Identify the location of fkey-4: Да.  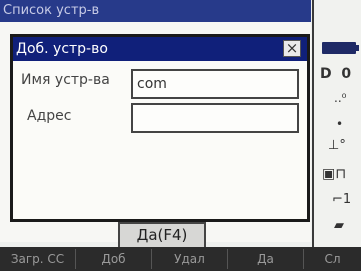
(266, 259).